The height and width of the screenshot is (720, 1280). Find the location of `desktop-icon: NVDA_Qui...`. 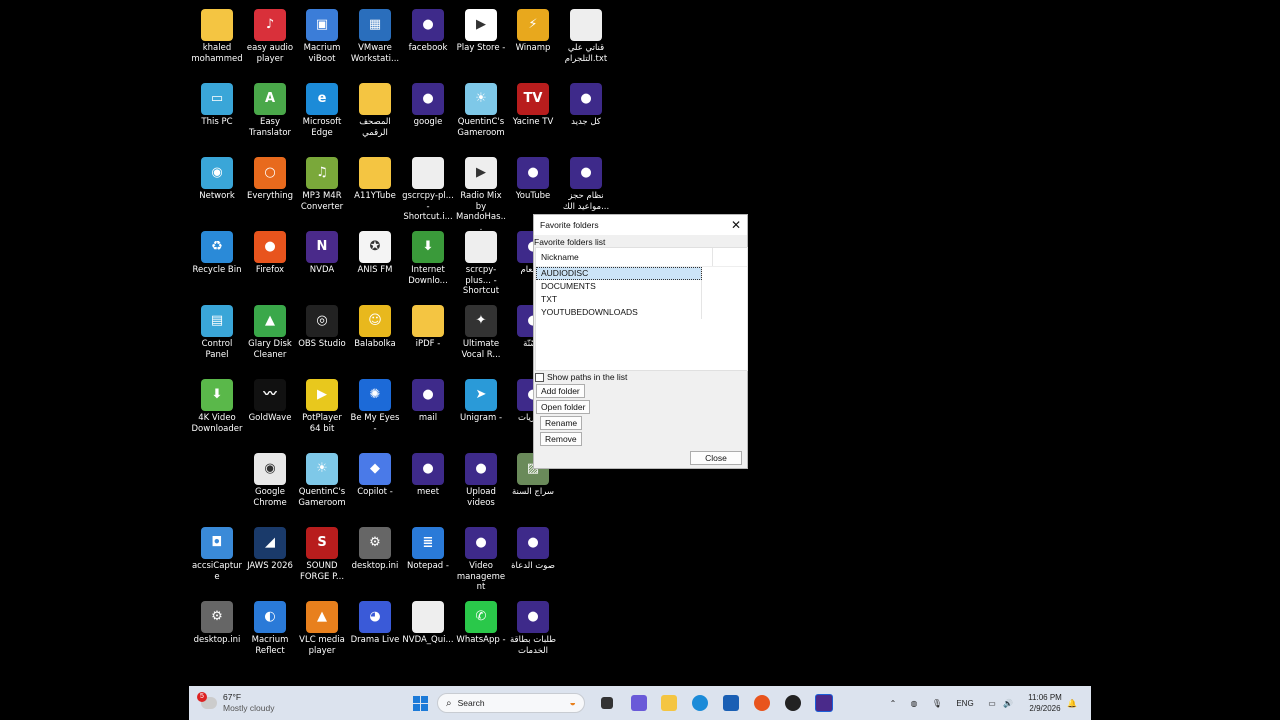

desktop-icon: NVDA_Qui... is located at coordinates (428, 621).